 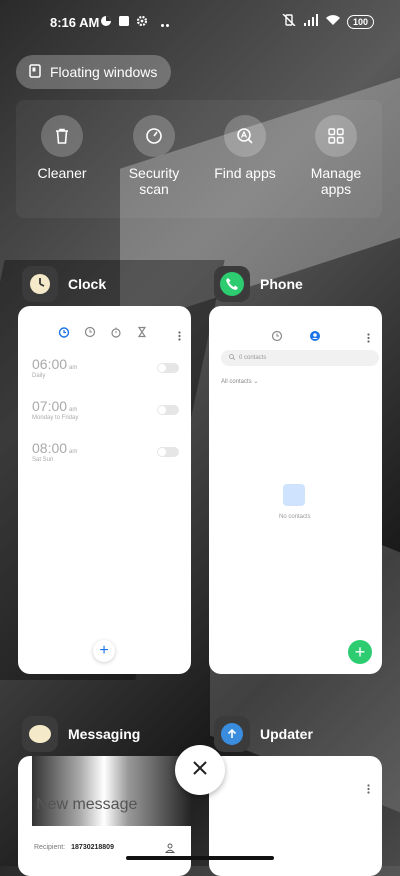 I want to click on security-scan-button: Security scan, so click(x=154, y=156).